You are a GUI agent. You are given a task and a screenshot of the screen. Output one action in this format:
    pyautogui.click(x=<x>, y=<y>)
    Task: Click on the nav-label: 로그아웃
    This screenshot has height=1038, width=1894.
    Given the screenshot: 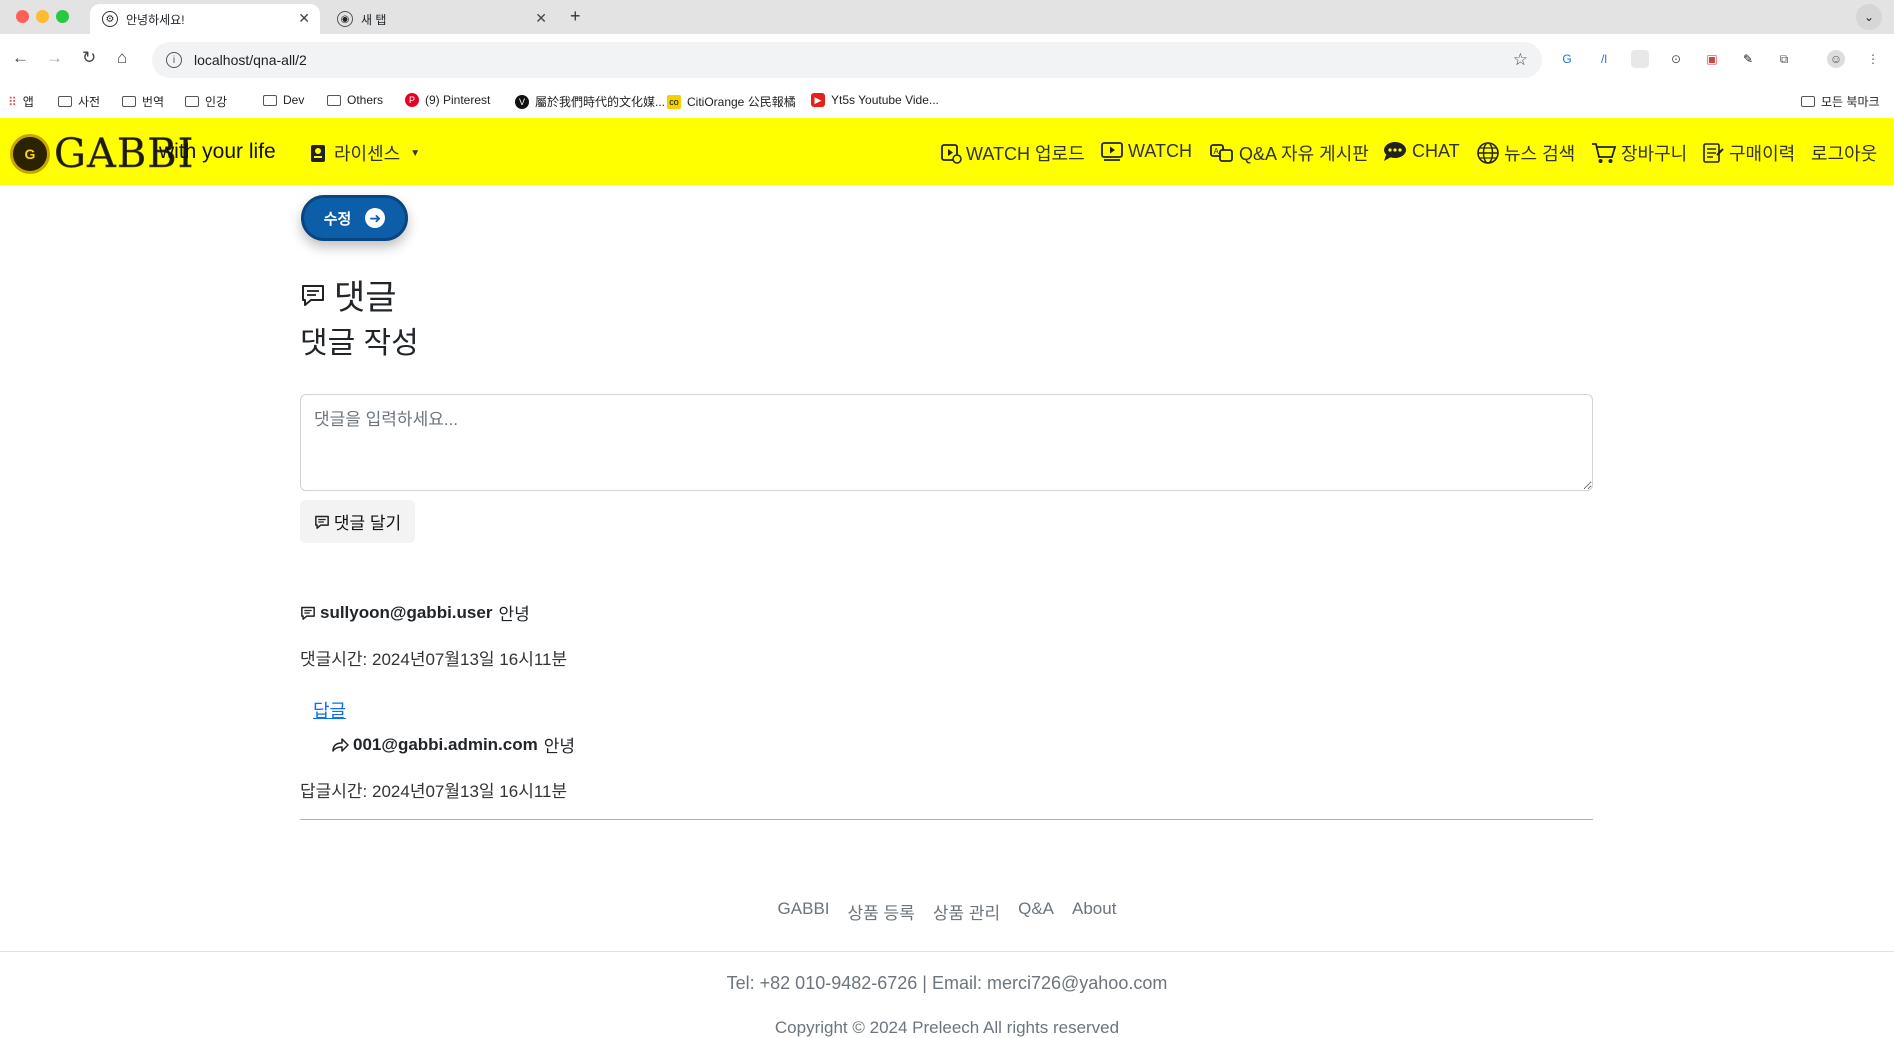 What is the action you would take?
    pyautogui.click(x=1844, y=154)
    